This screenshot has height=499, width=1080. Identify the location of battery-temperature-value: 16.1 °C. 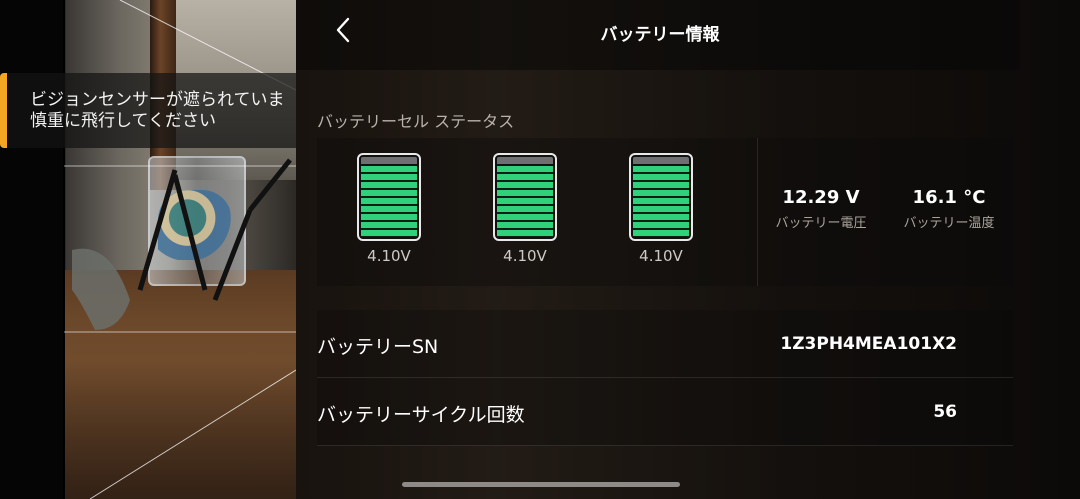
(949, 197).